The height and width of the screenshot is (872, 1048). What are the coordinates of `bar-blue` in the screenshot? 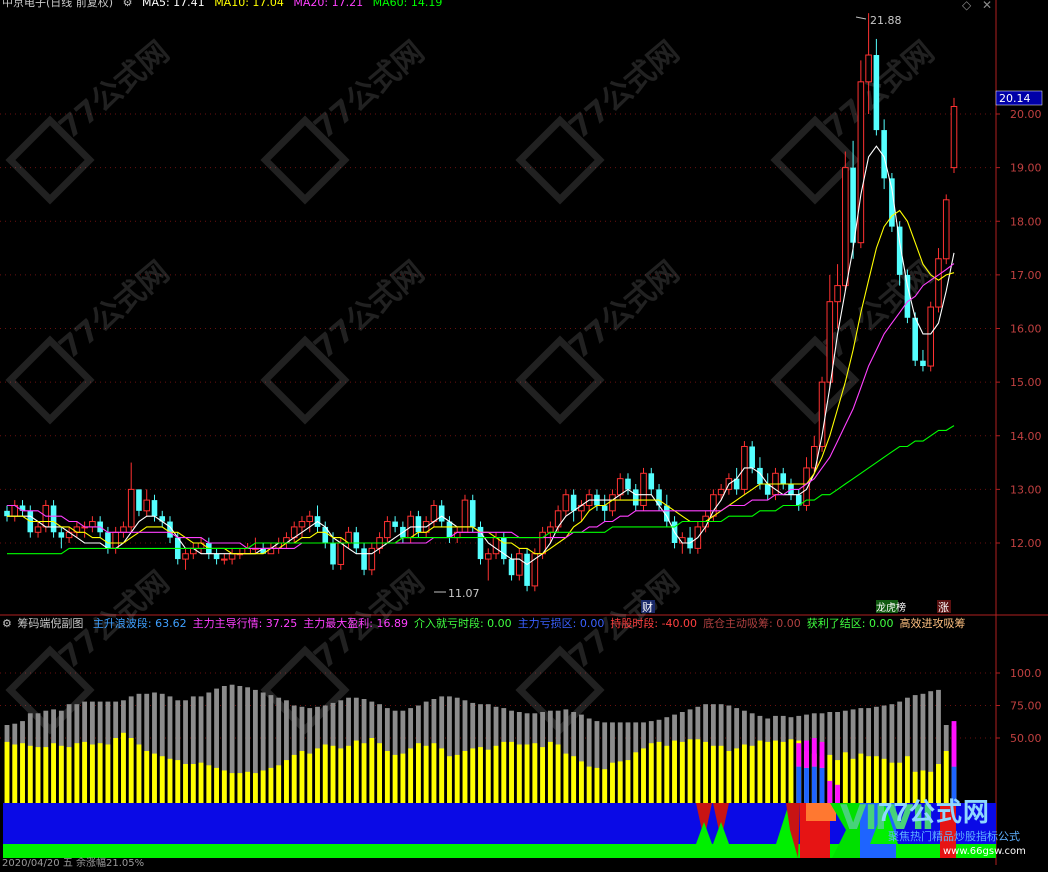 It's located at (822, 785).